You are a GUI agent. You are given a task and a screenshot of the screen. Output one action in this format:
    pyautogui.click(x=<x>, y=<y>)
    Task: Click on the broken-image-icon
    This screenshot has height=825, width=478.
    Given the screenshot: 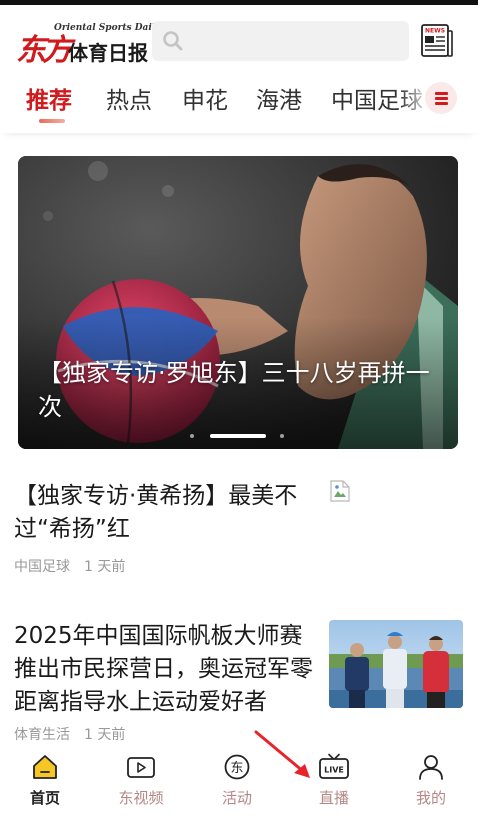 What is the action you would take?
    pyautogui.click(x=340, y=491)
    